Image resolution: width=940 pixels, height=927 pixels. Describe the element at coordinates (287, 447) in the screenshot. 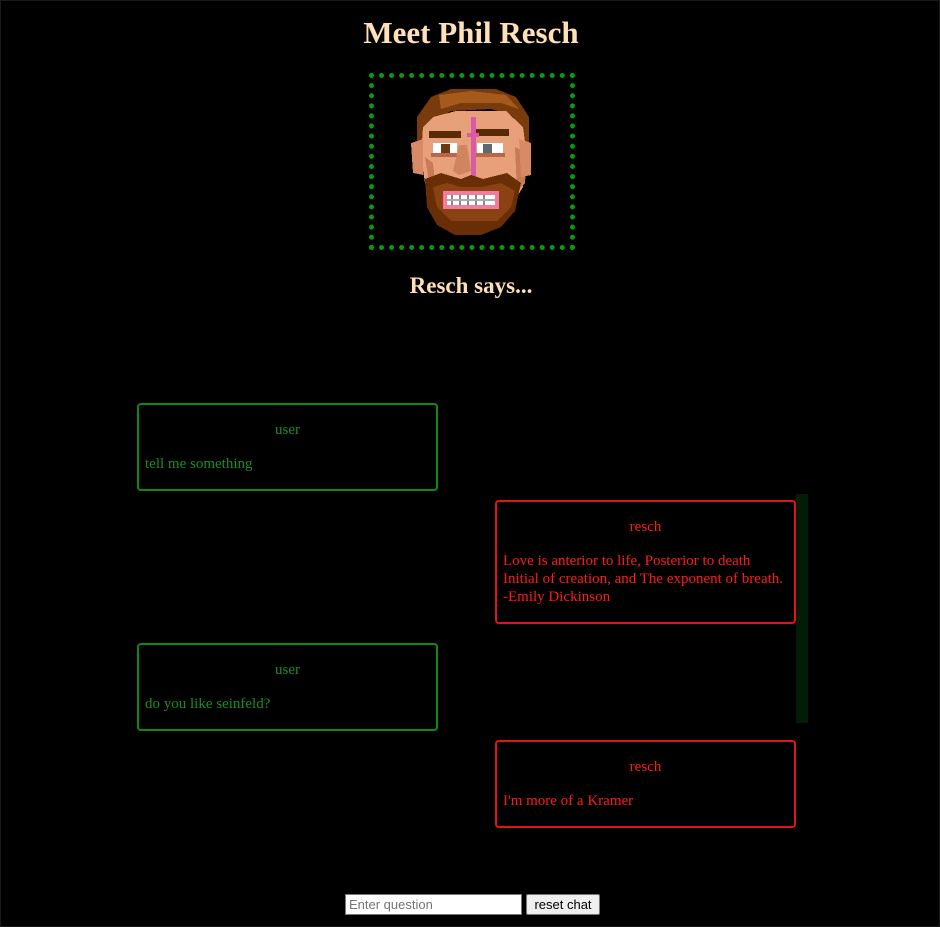

I see `chat-message-user: user tell me something` at that location.